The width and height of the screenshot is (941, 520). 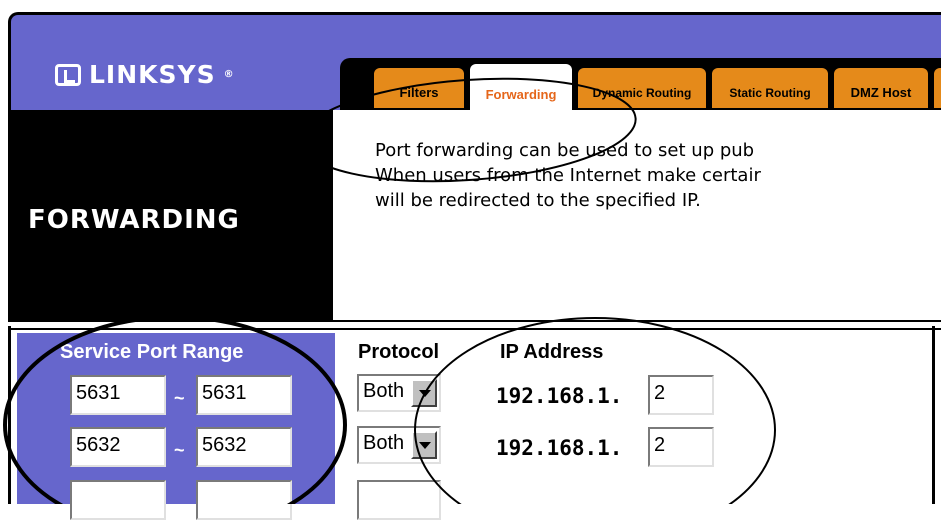 I want to click on annotation-ellipse-ports, so click(x=175, y=409).